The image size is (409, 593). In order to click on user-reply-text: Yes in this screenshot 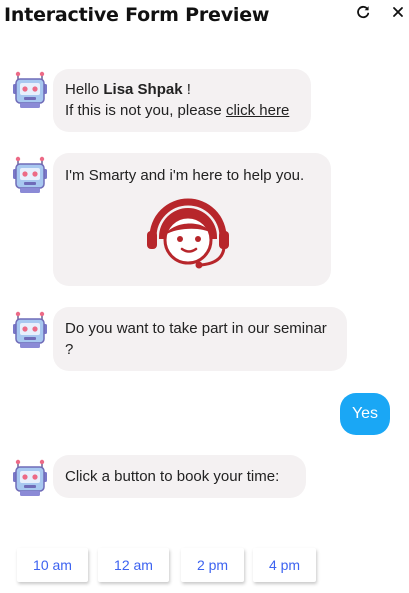, I will do `click(365, 413)`.